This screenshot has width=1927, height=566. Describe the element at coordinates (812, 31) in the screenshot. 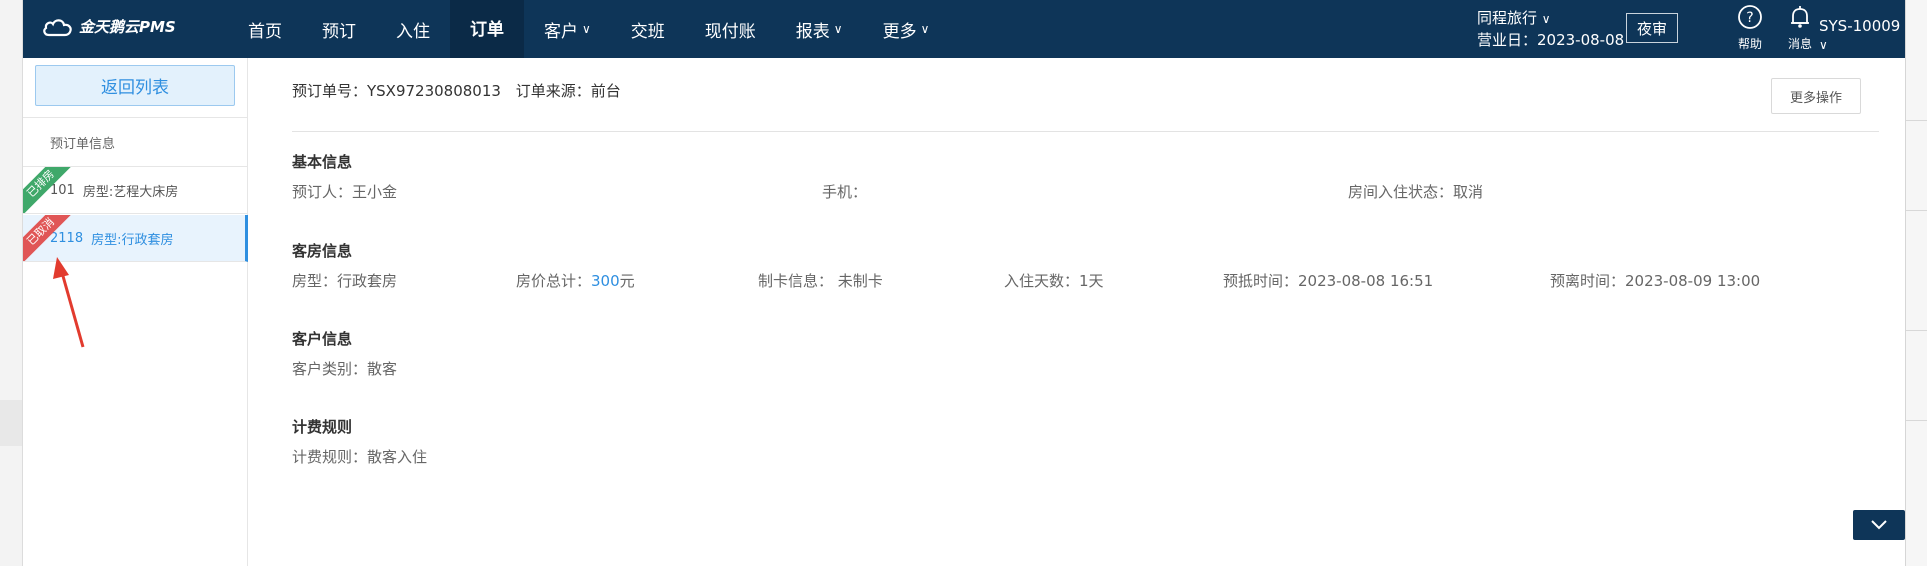

I see `nav-label: 报表` at that location.